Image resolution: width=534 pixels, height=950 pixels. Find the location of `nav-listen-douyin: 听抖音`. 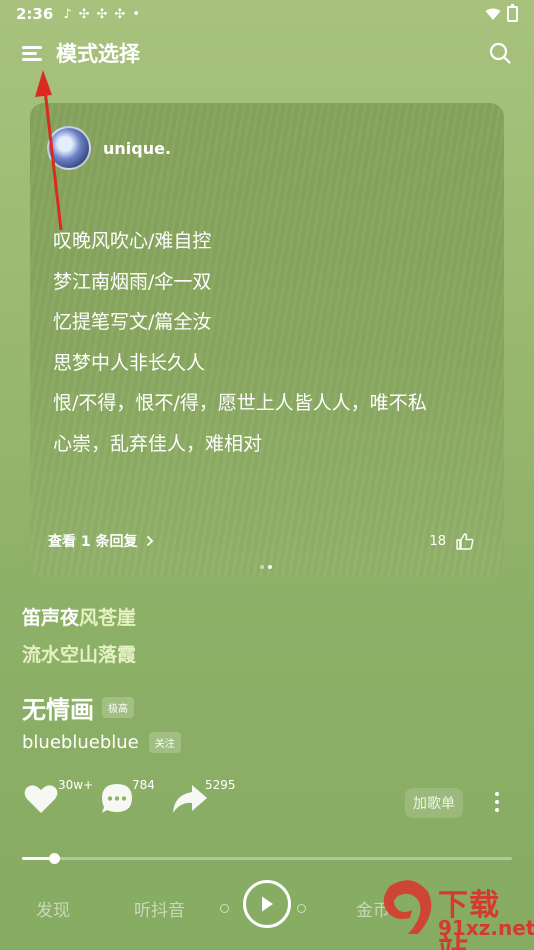

nav-listen-douyin: 听抖音 is located at coordinates (159, 908).